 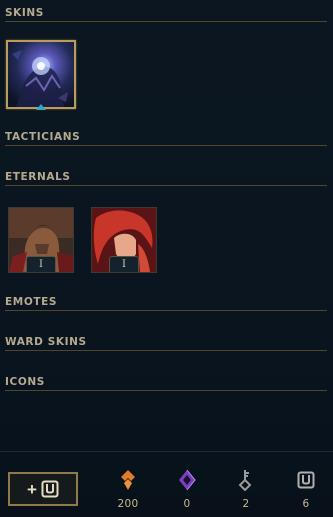 I want to click on ward-skins-title: WARD SKINS, so click(x=46, y=342).